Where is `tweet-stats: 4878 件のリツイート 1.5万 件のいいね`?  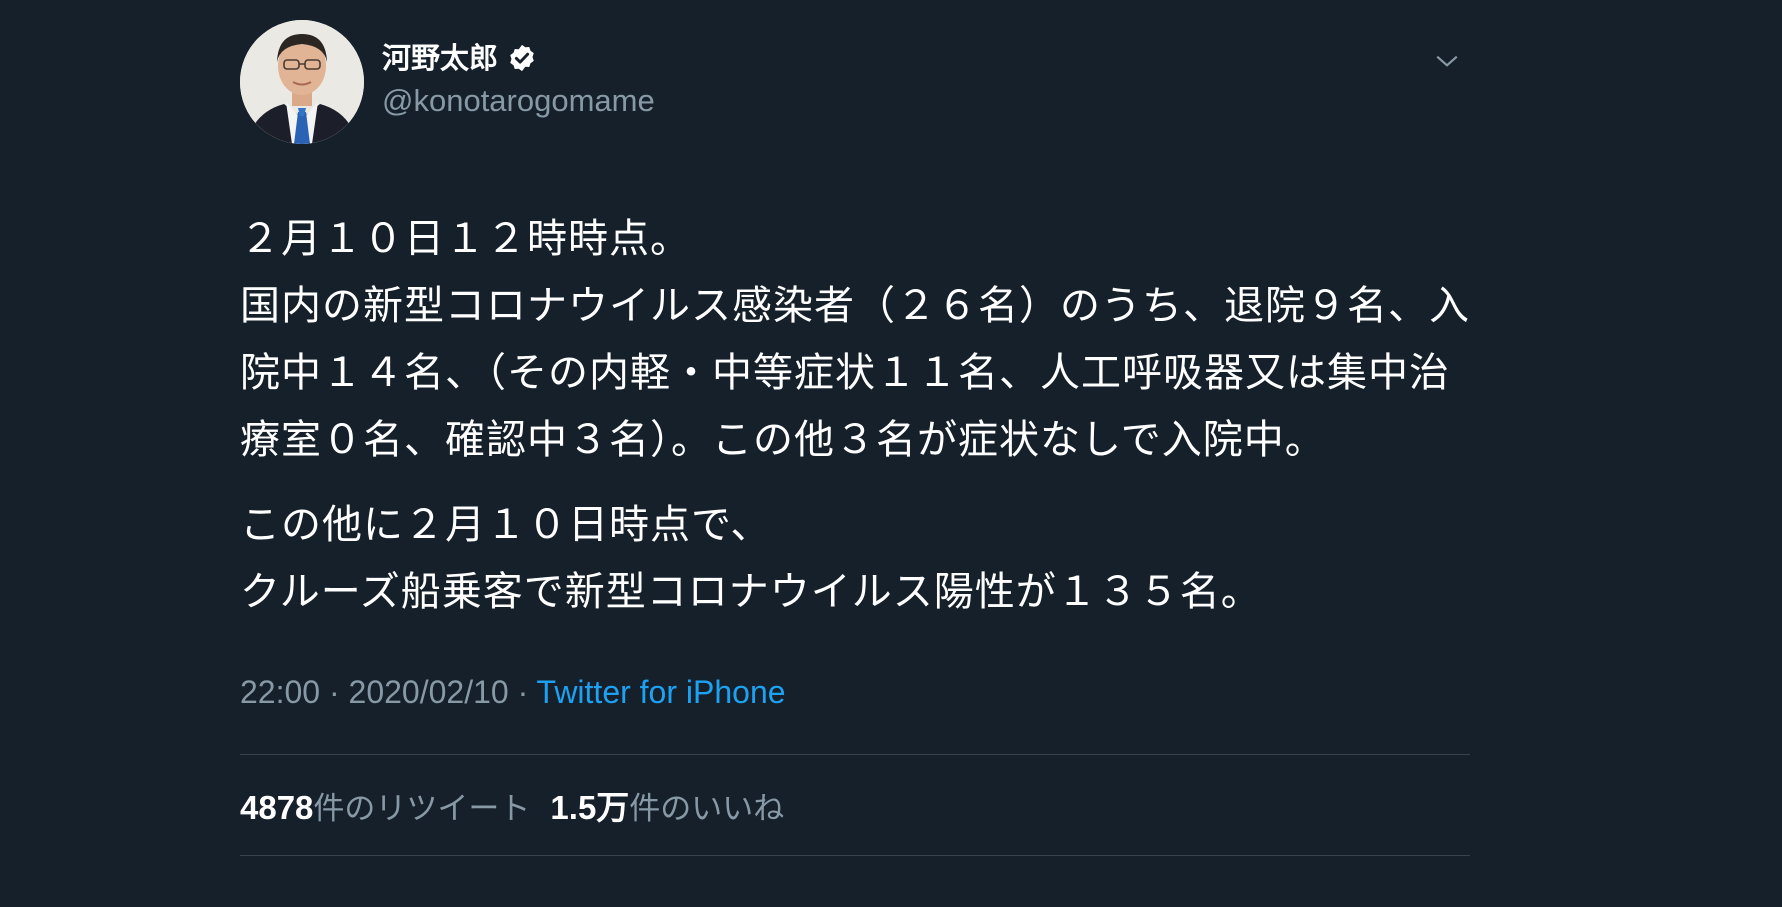
tweet-stats: 4878 件のリツイート 1.5万 件のいいね is located at coordinates (855, 805).